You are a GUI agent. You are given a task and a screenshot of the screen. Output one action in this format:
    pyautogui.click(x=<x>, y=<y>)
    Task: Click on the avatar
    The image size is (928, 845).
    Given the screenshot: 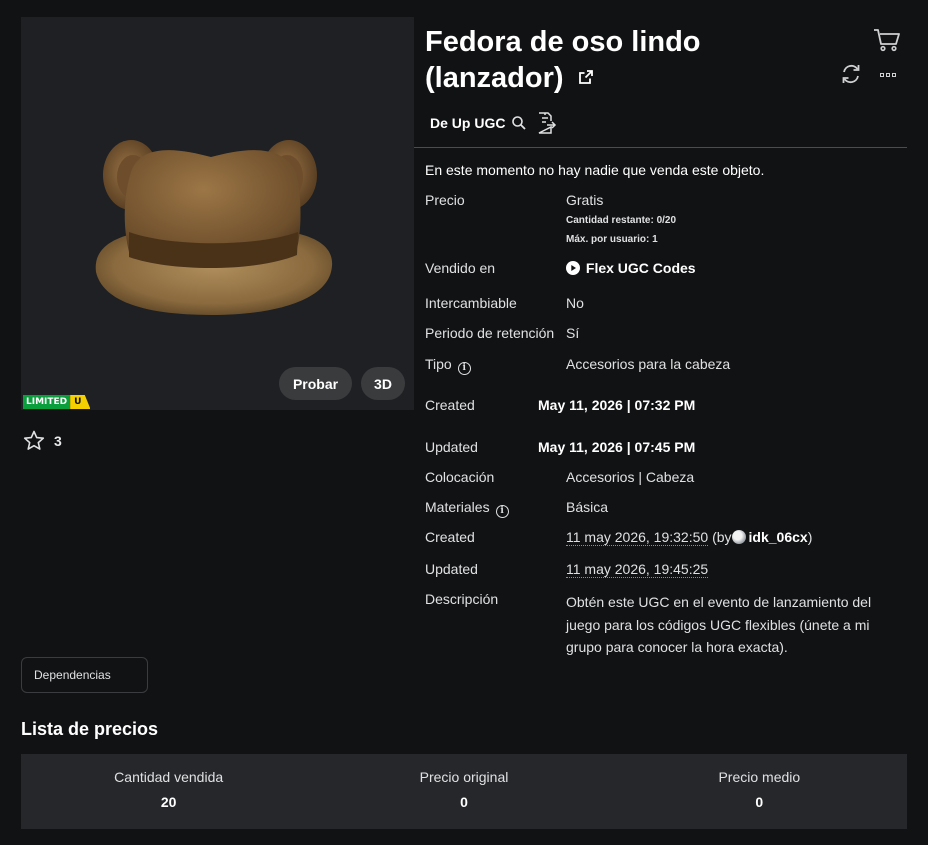 What is the action you would take?
    pyautogui.click(x=738, y=537)
    